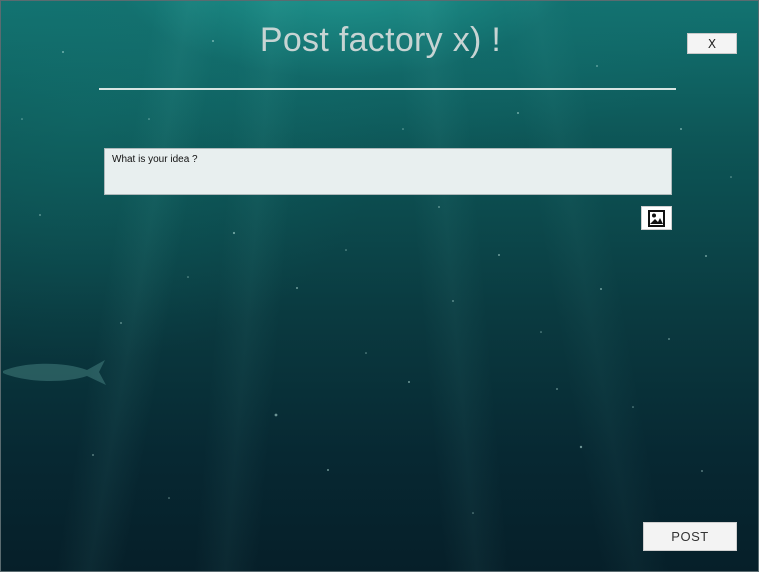  I want to click on image-icon, so click(656, 218).